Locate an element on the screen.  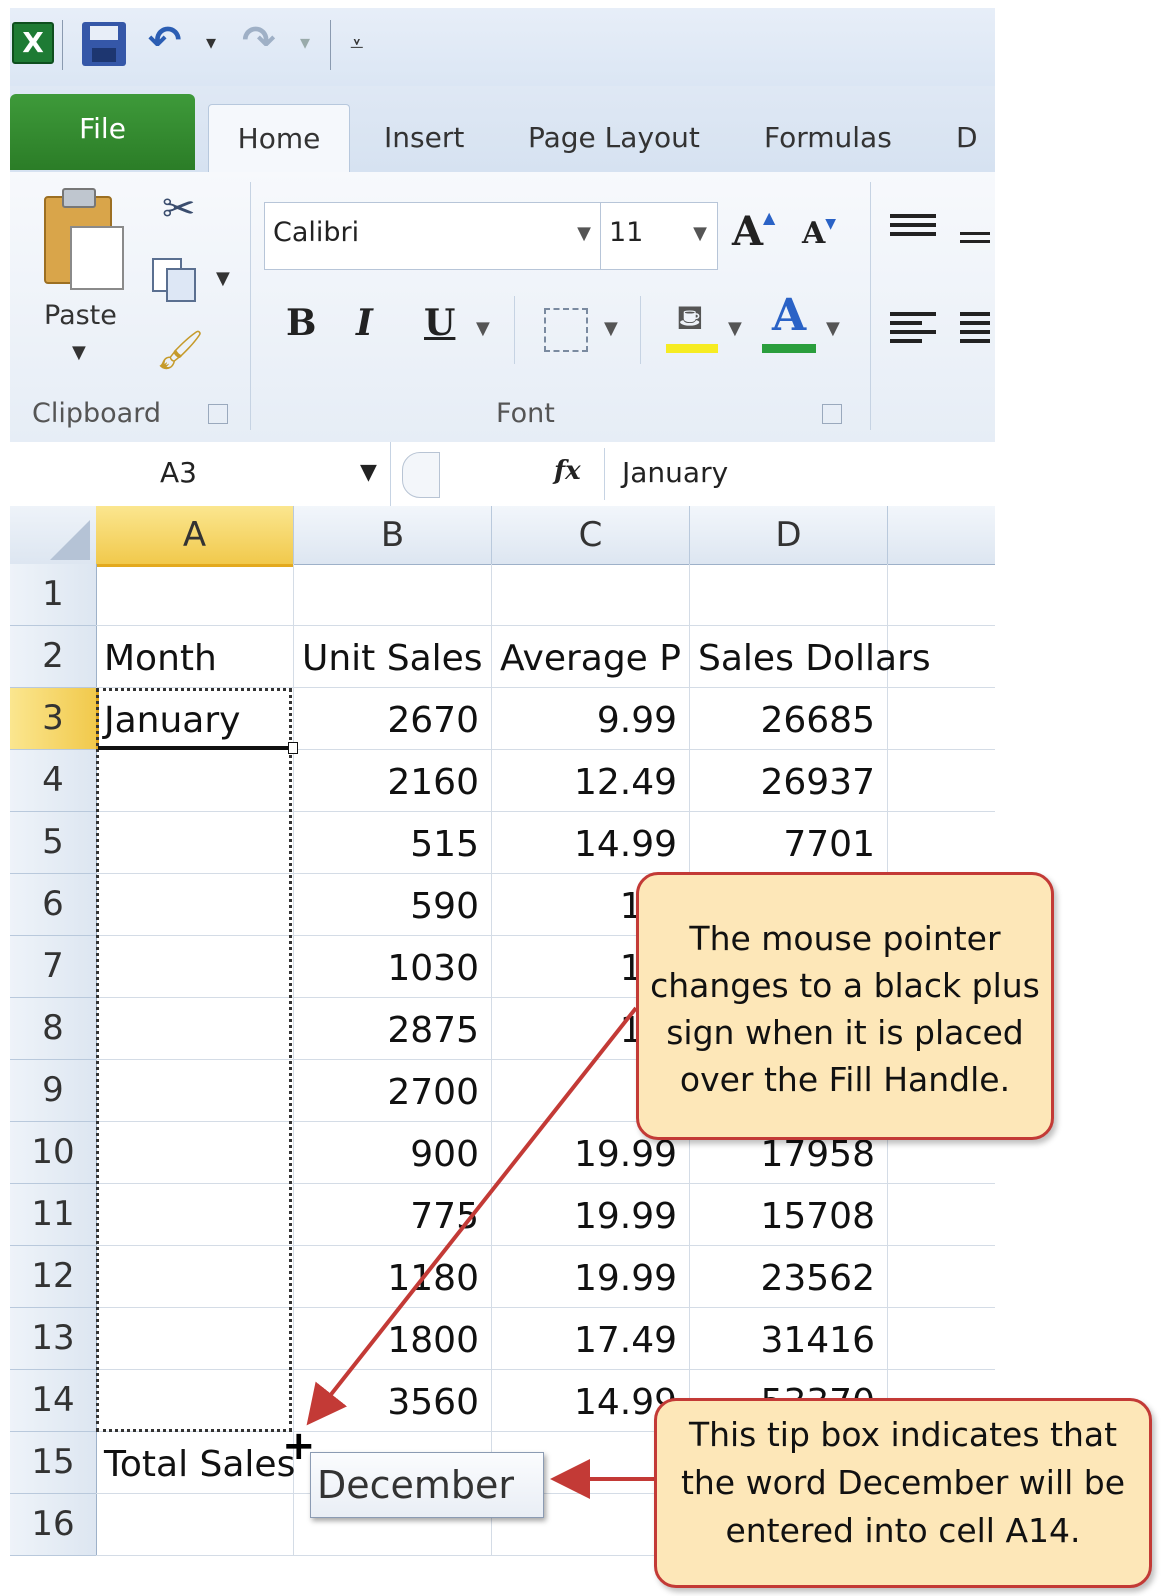
row-header-3: 3 is located at coordinates (54, 719).